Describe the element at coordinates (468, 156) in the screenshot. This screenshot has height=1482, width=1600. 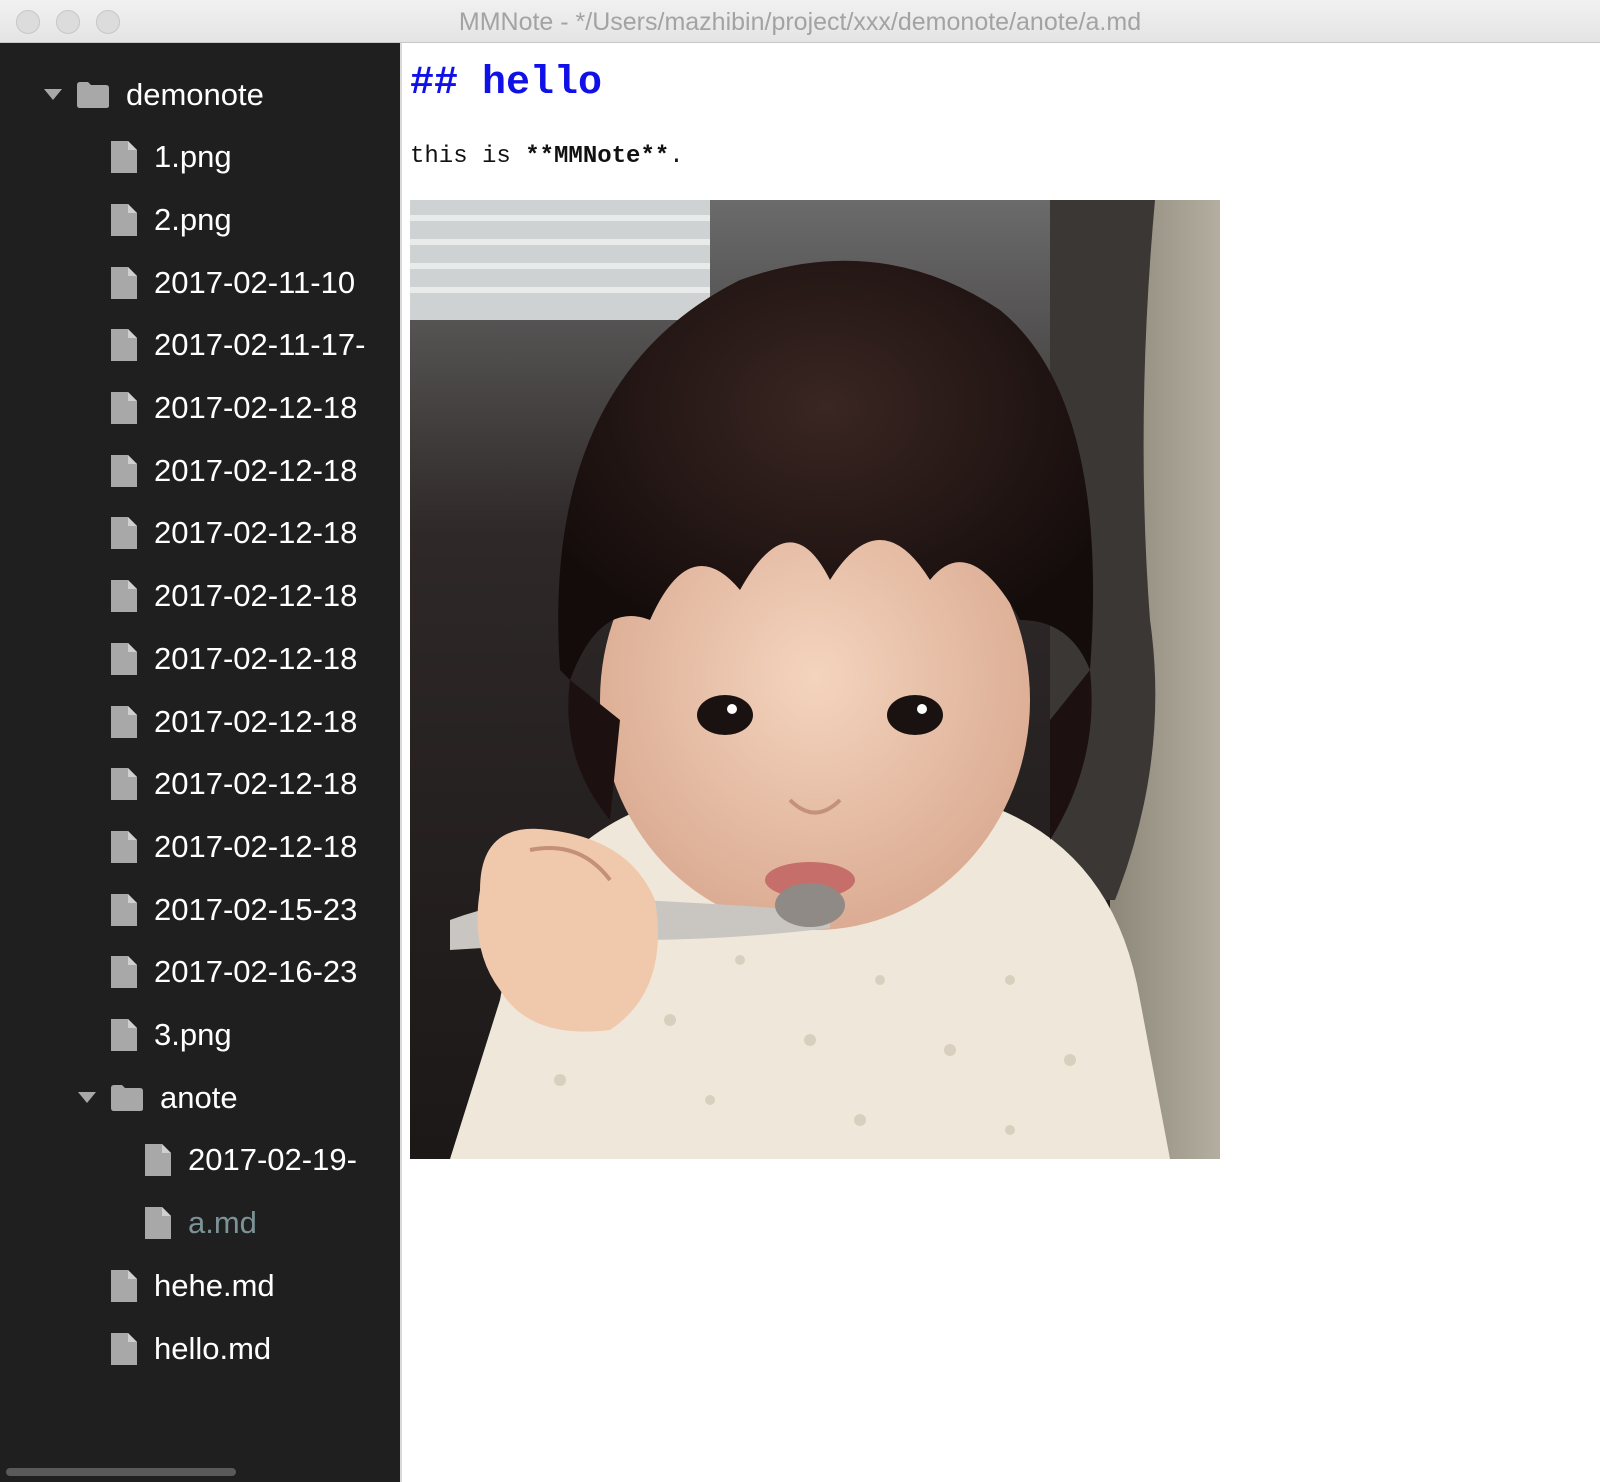
I see `paragraph-text: this is` at that location.